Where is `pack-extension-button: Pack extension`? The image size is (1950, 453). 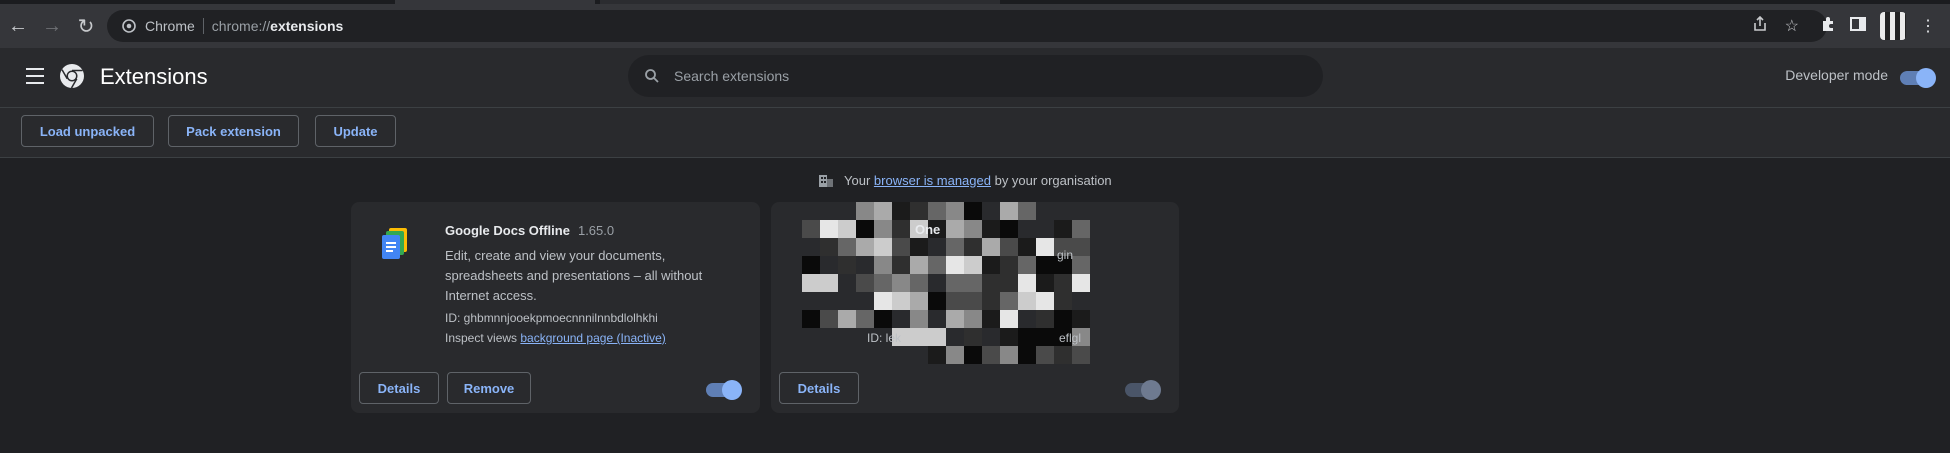
pack-extension-button: Pack extension is located at coordinates (233, 131).